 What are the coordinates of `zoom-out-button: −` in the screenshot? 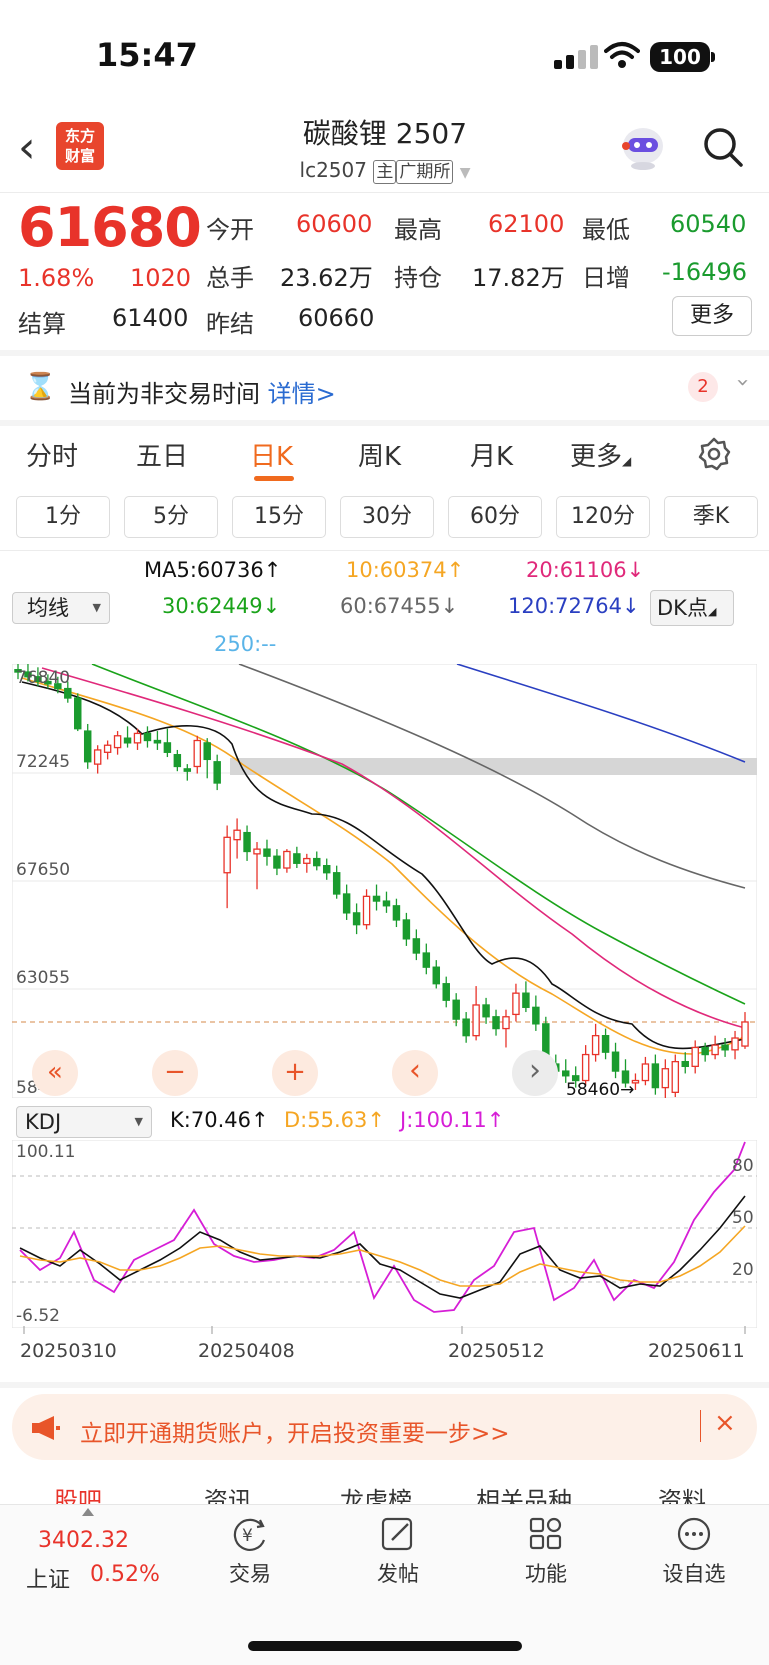 It's located at (175, 1073).